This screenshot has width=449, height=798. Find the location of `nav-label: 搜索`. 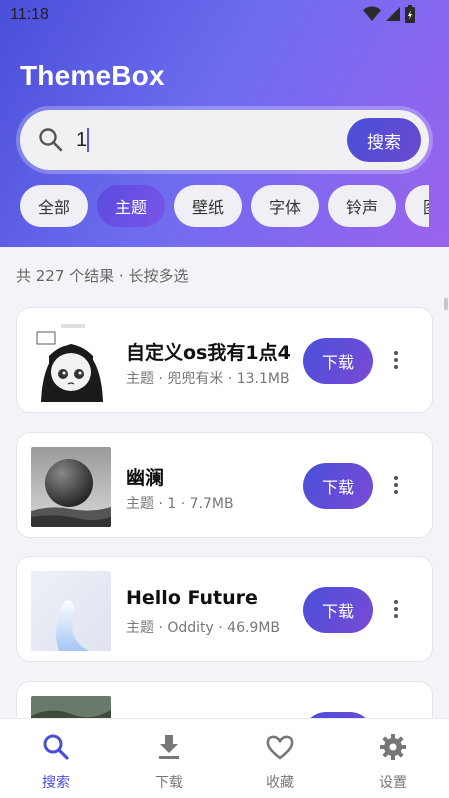

nav-label: 搜索 is located at coordinates (56, 783).